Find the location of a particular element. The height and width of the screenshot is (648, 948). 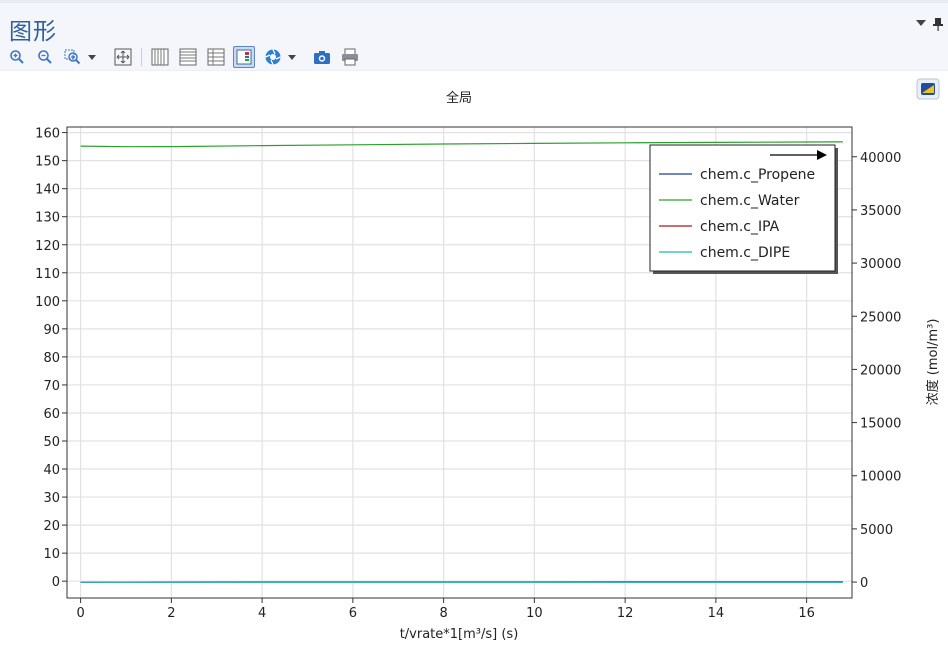

y-tick-label-right: 20000 is located at coordinates (880, 370).